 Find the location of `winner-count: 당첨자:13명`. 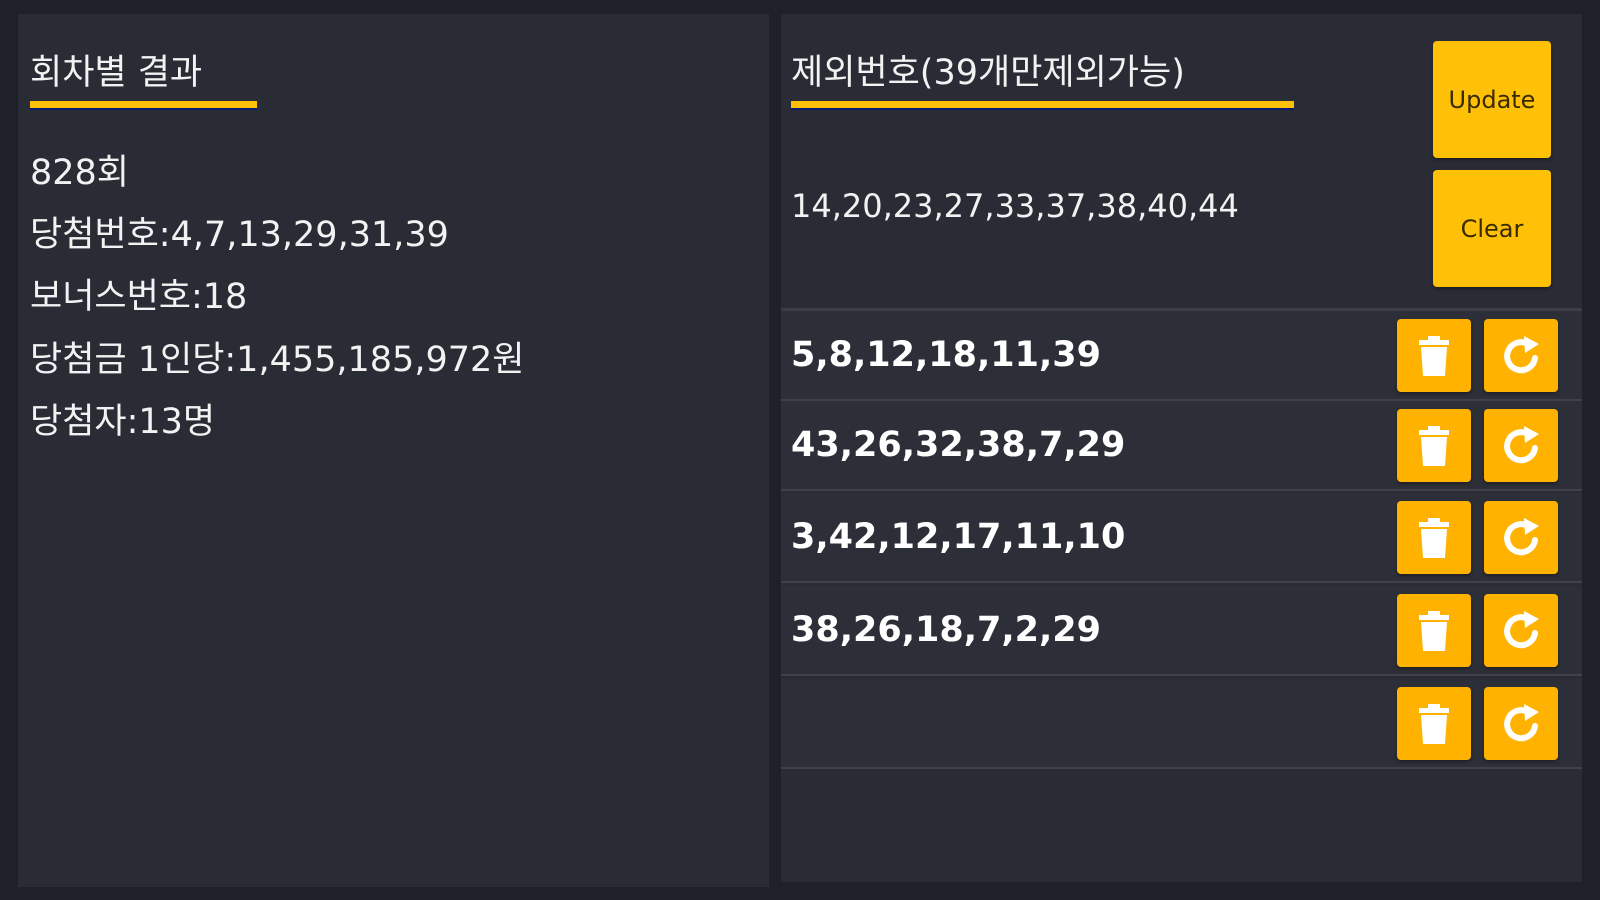

winner-count: 당첨자:13명 is located at coordinates (123, 422).